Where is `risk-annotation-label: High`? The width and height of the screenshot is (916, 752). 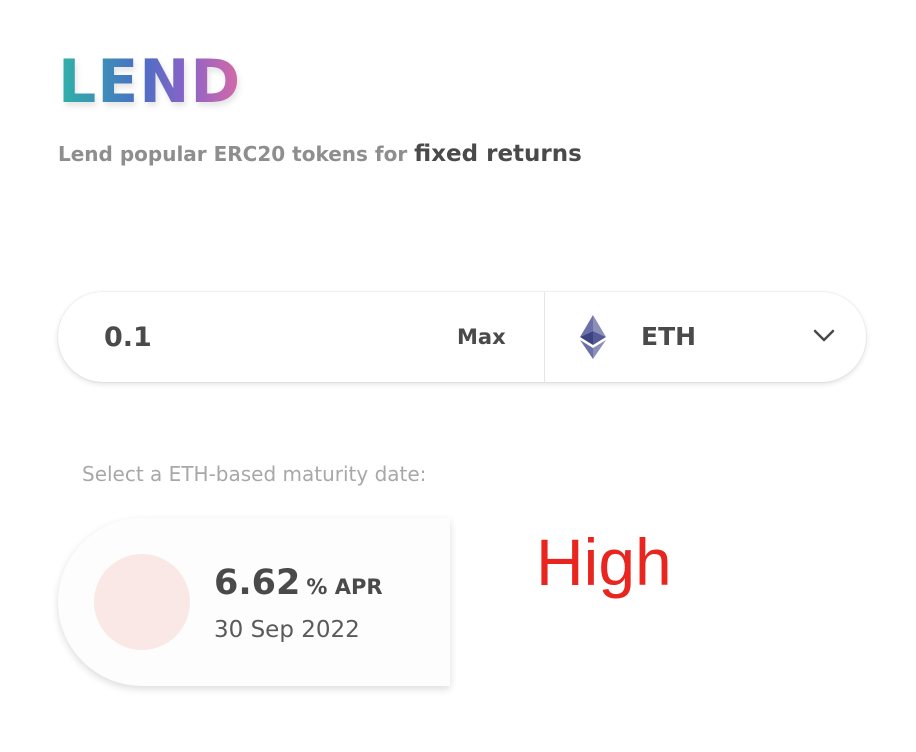 risk-annotation-label: High is located at coordinates (604, 562).